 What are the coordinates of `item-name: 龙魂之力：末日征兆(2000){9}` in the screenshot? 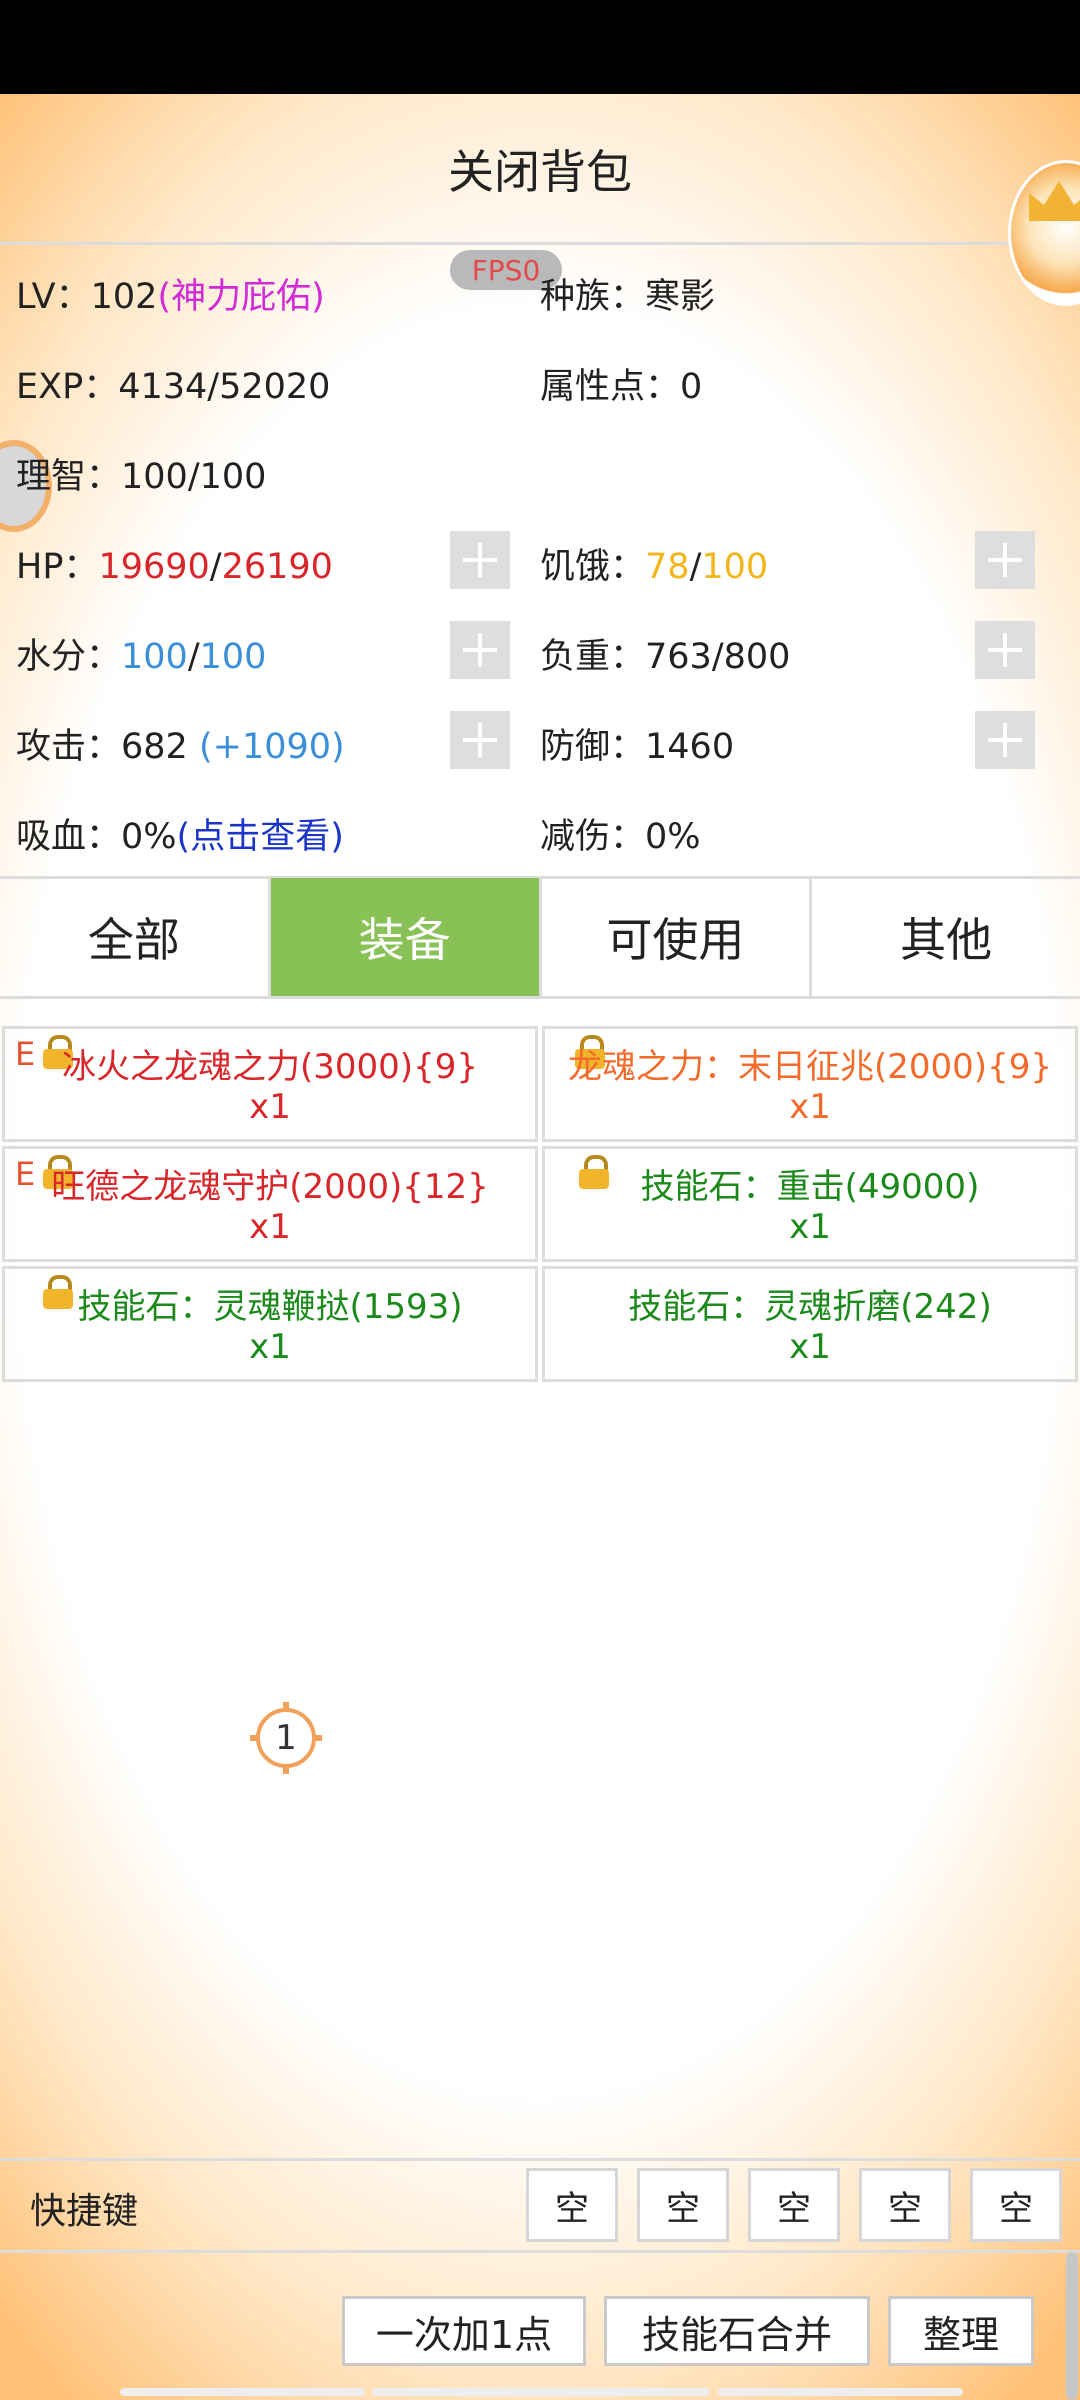 It's located at (810, 1067).